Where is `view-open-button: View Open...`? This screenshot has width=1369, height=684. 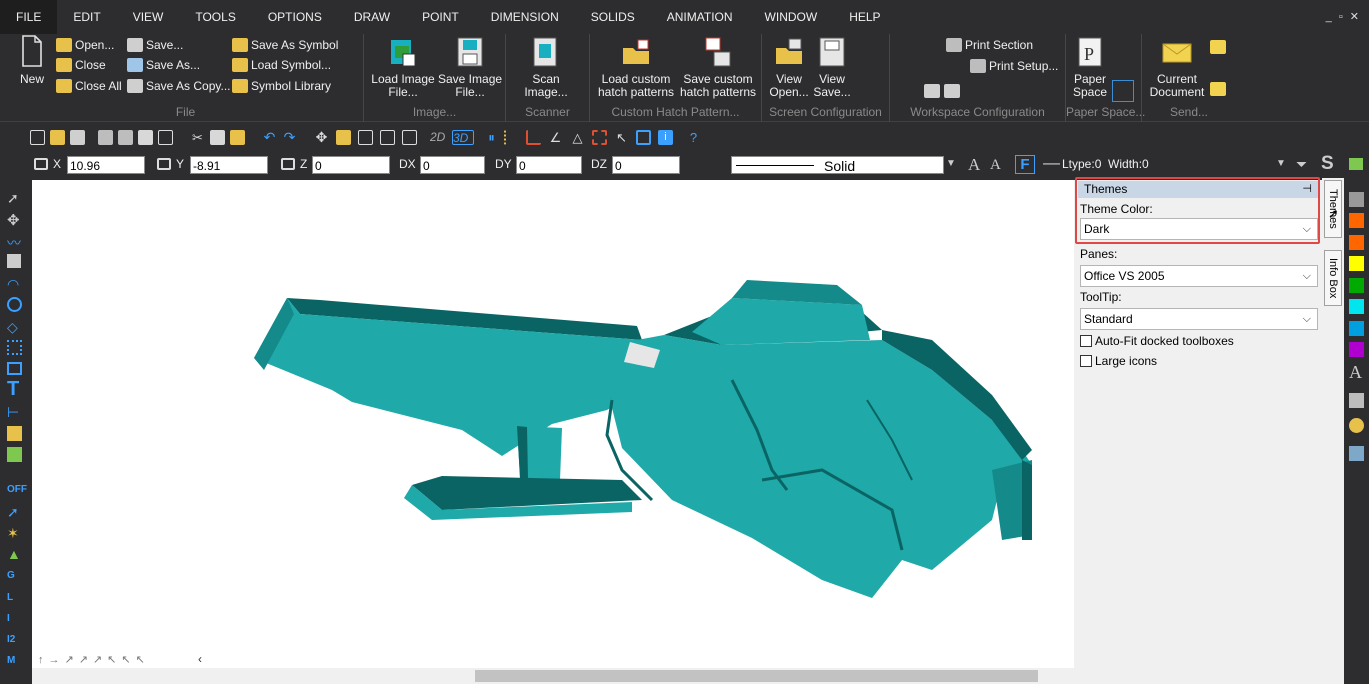 view-open-button: View Open... is located at coordinates (789, 67).